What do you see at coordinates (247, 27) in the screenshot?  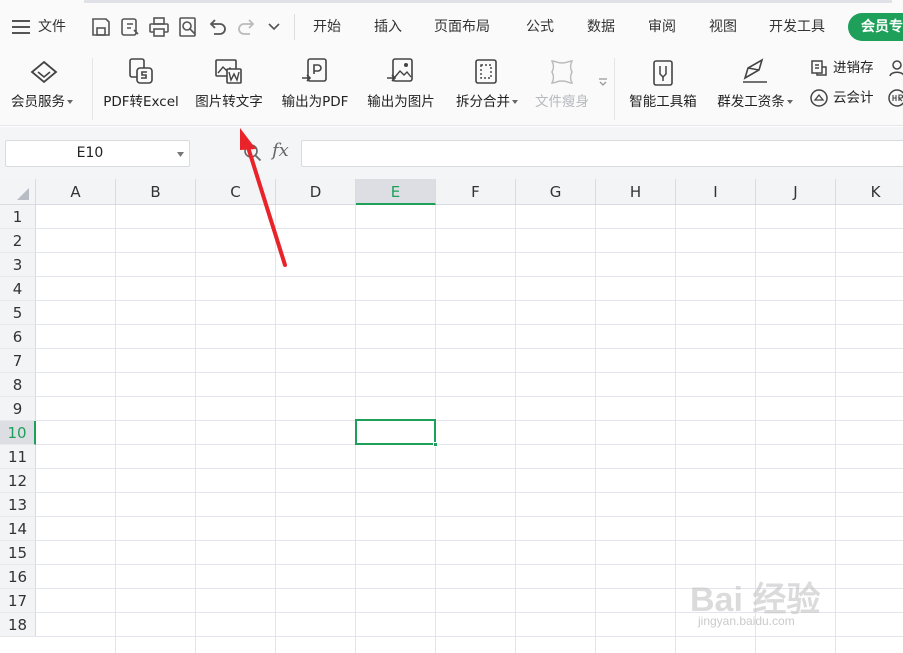 I see `redo-icon` at bounding box center [247, 27].